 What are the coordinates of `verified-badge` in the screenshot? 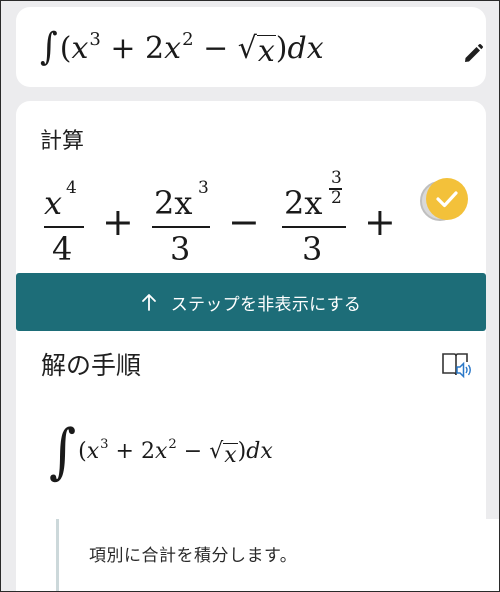 It's located at (442, 204).